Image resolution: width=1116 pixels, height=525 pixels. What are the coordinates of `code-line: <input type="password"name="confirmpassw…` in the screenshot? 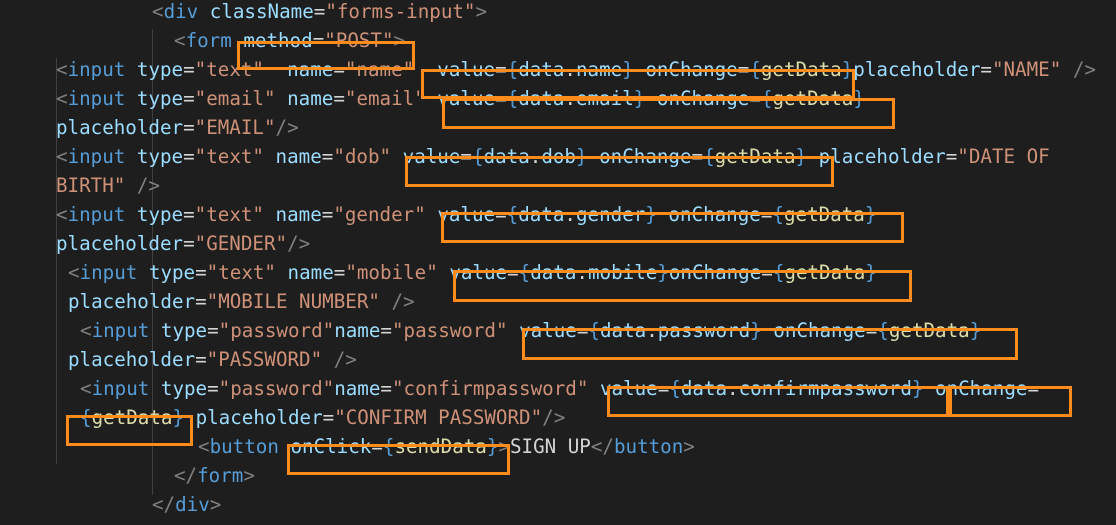 It's located at (559, 388).